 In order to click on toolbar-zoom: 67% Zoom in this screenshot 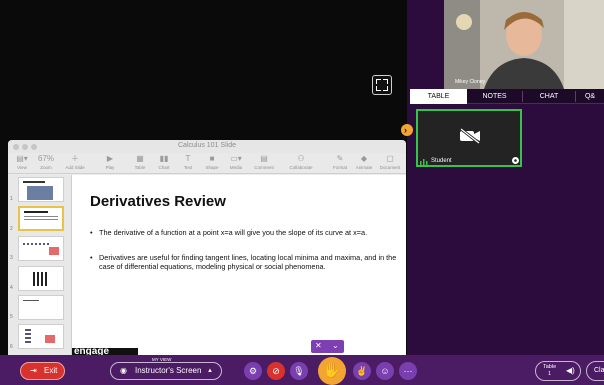, I will do `click(46, 163)`.